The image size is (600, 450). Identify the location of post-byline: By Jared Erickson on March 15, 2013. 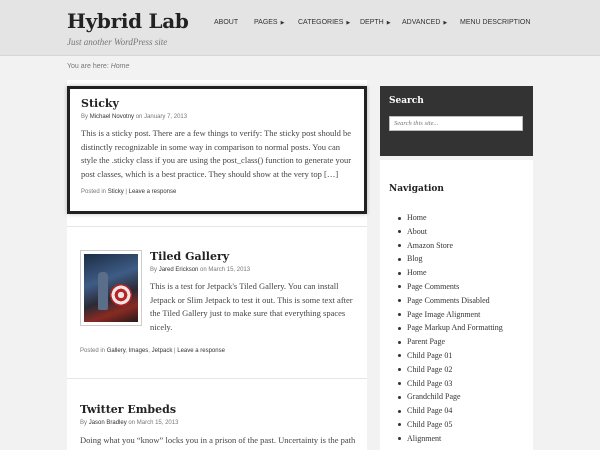
(255, 270).